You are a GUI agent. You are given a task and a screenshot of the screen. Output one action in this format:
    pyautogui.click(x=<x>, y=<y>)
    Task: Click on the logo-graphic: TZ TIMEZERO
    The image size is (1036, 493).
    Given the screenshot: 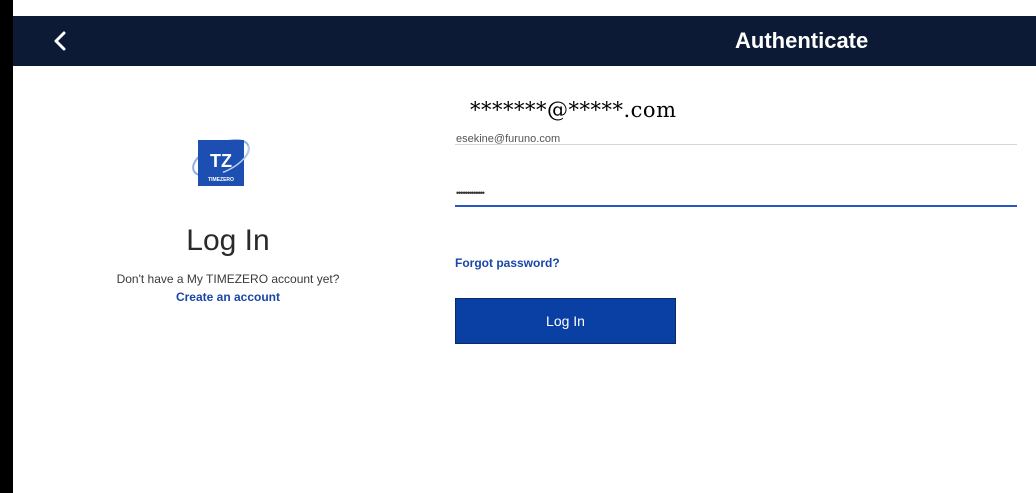 What is the action you would take?
    pyautogui.click(x=221, y=162)
    